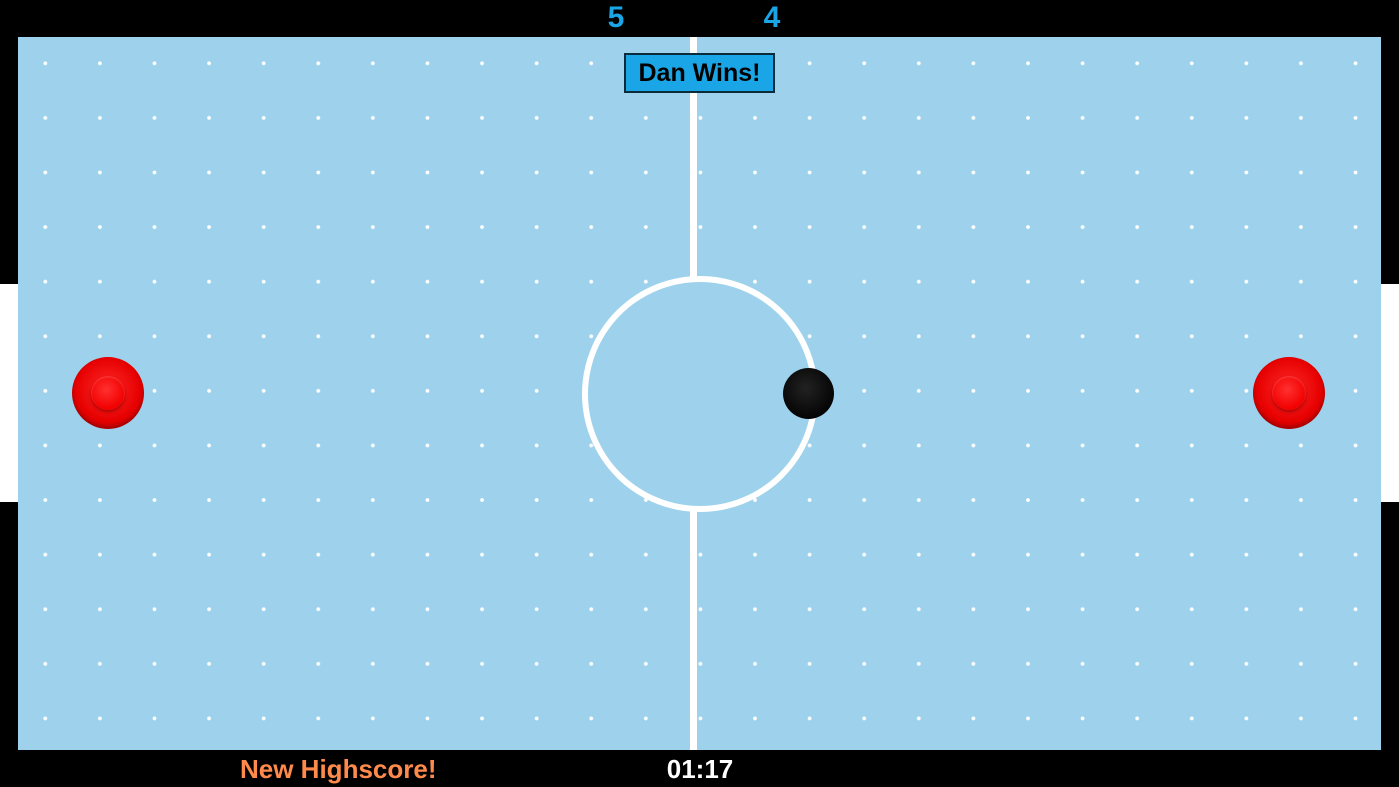 The height and width of the screenshot is (787, 1399). I want to click on right-player-score: 4, so click(772, 17).